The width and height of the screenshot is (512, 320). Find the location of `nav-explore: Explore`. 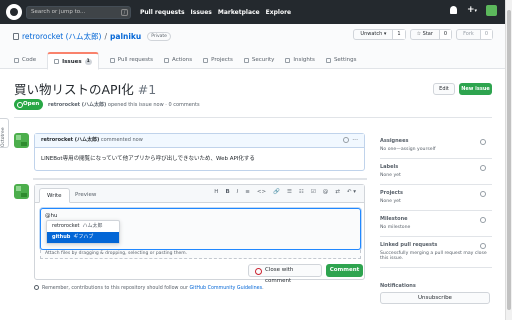

nav-explore: Explore is located at coordinates (278, 12).